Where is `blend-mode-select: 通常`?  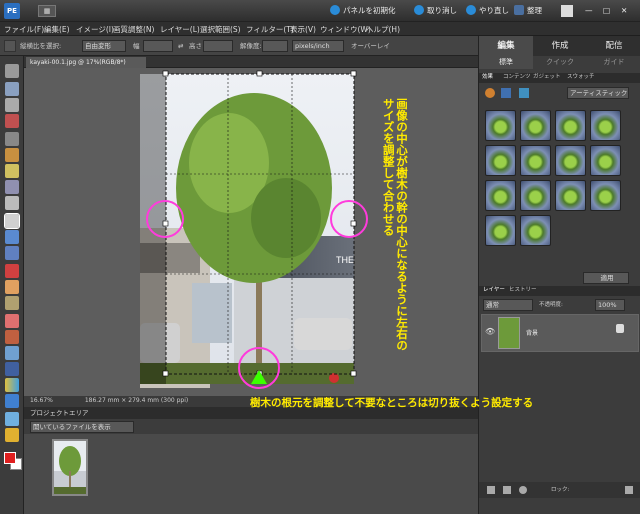
blend-mode-select: 通常 is located at coordinates (508, 305).